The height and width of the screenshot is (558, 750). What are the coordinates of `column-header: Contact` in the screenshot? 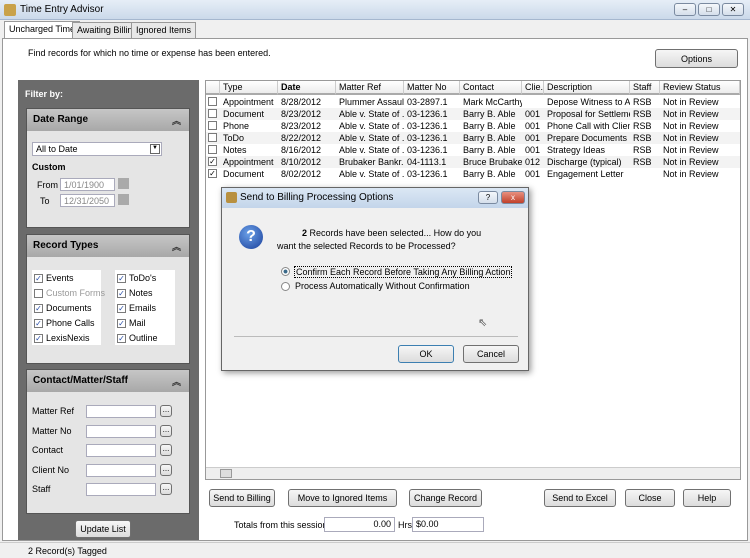 It's located at (491, 88).